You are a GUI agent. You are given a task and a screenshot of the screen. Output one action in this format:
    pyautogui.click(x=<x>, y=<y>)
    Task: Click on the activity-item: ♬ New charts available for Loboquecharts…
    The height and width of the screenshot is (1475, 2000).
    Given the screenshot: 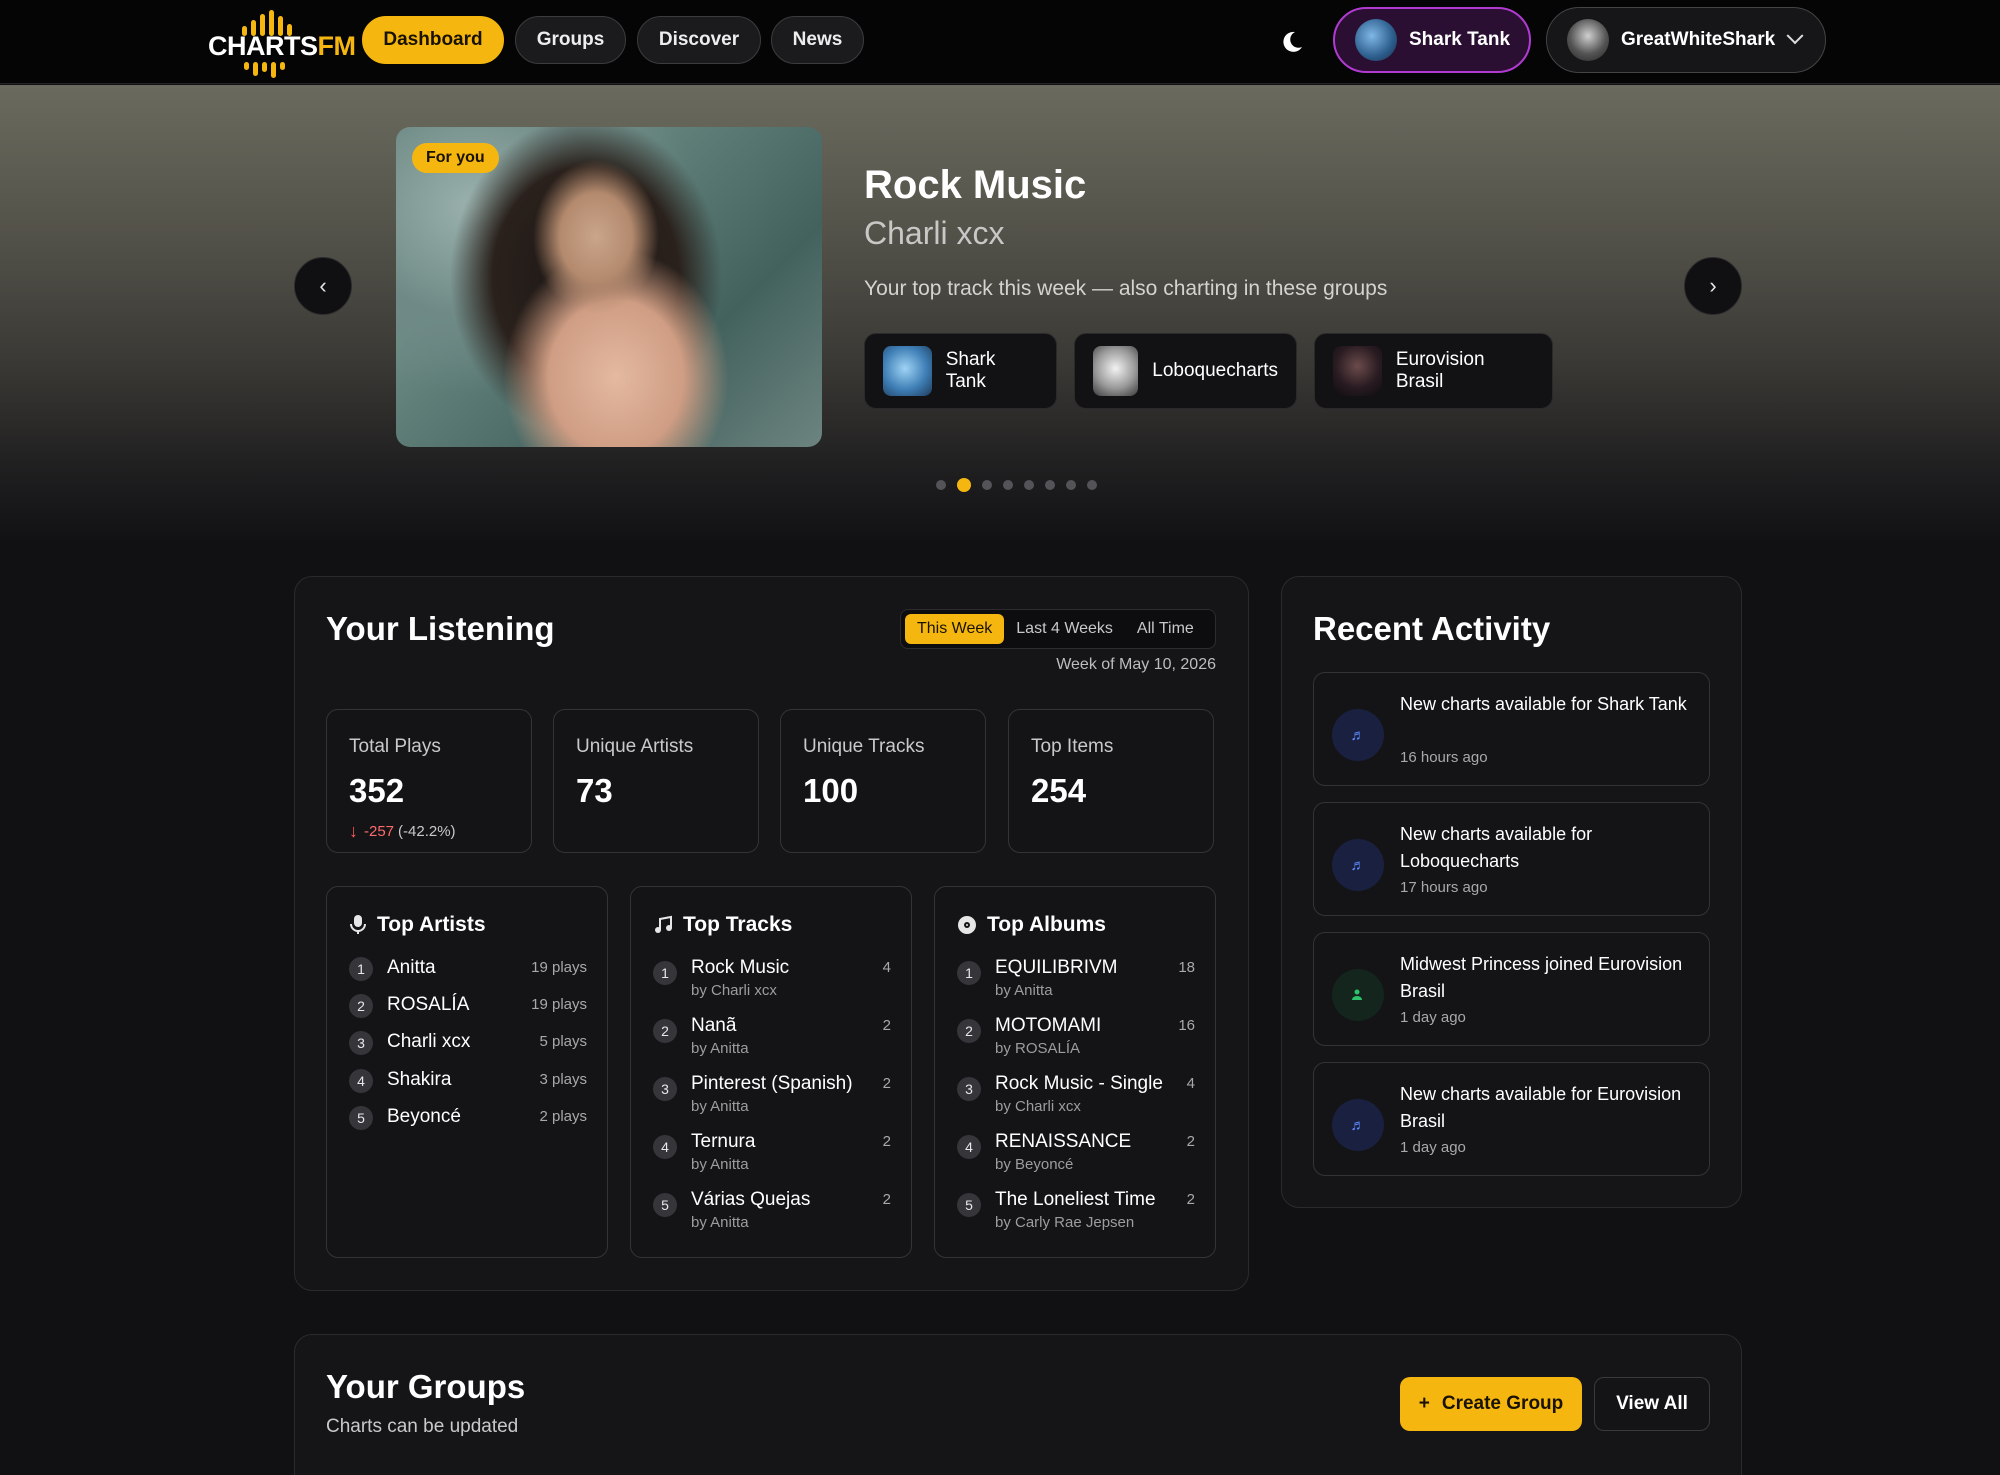 What is the action you would take?
    pyautogui.click(x=1511, y=859)
    